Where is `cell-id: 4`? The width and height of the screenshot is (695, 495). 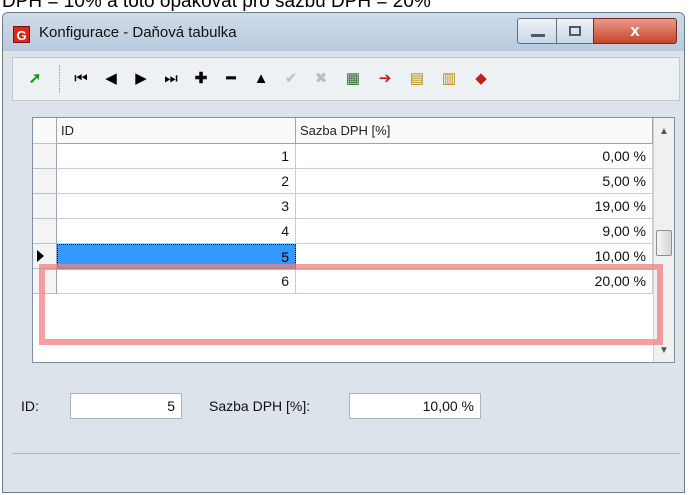
cell-id: 4 is located at coordinates (176, 231).